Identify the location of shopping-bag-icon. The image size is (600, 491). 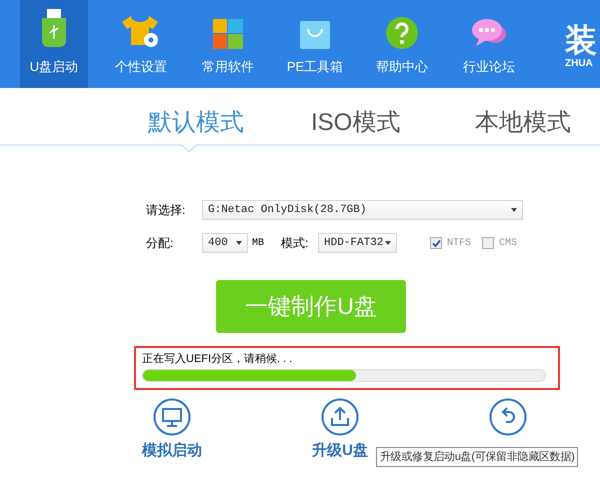
(315, 33).